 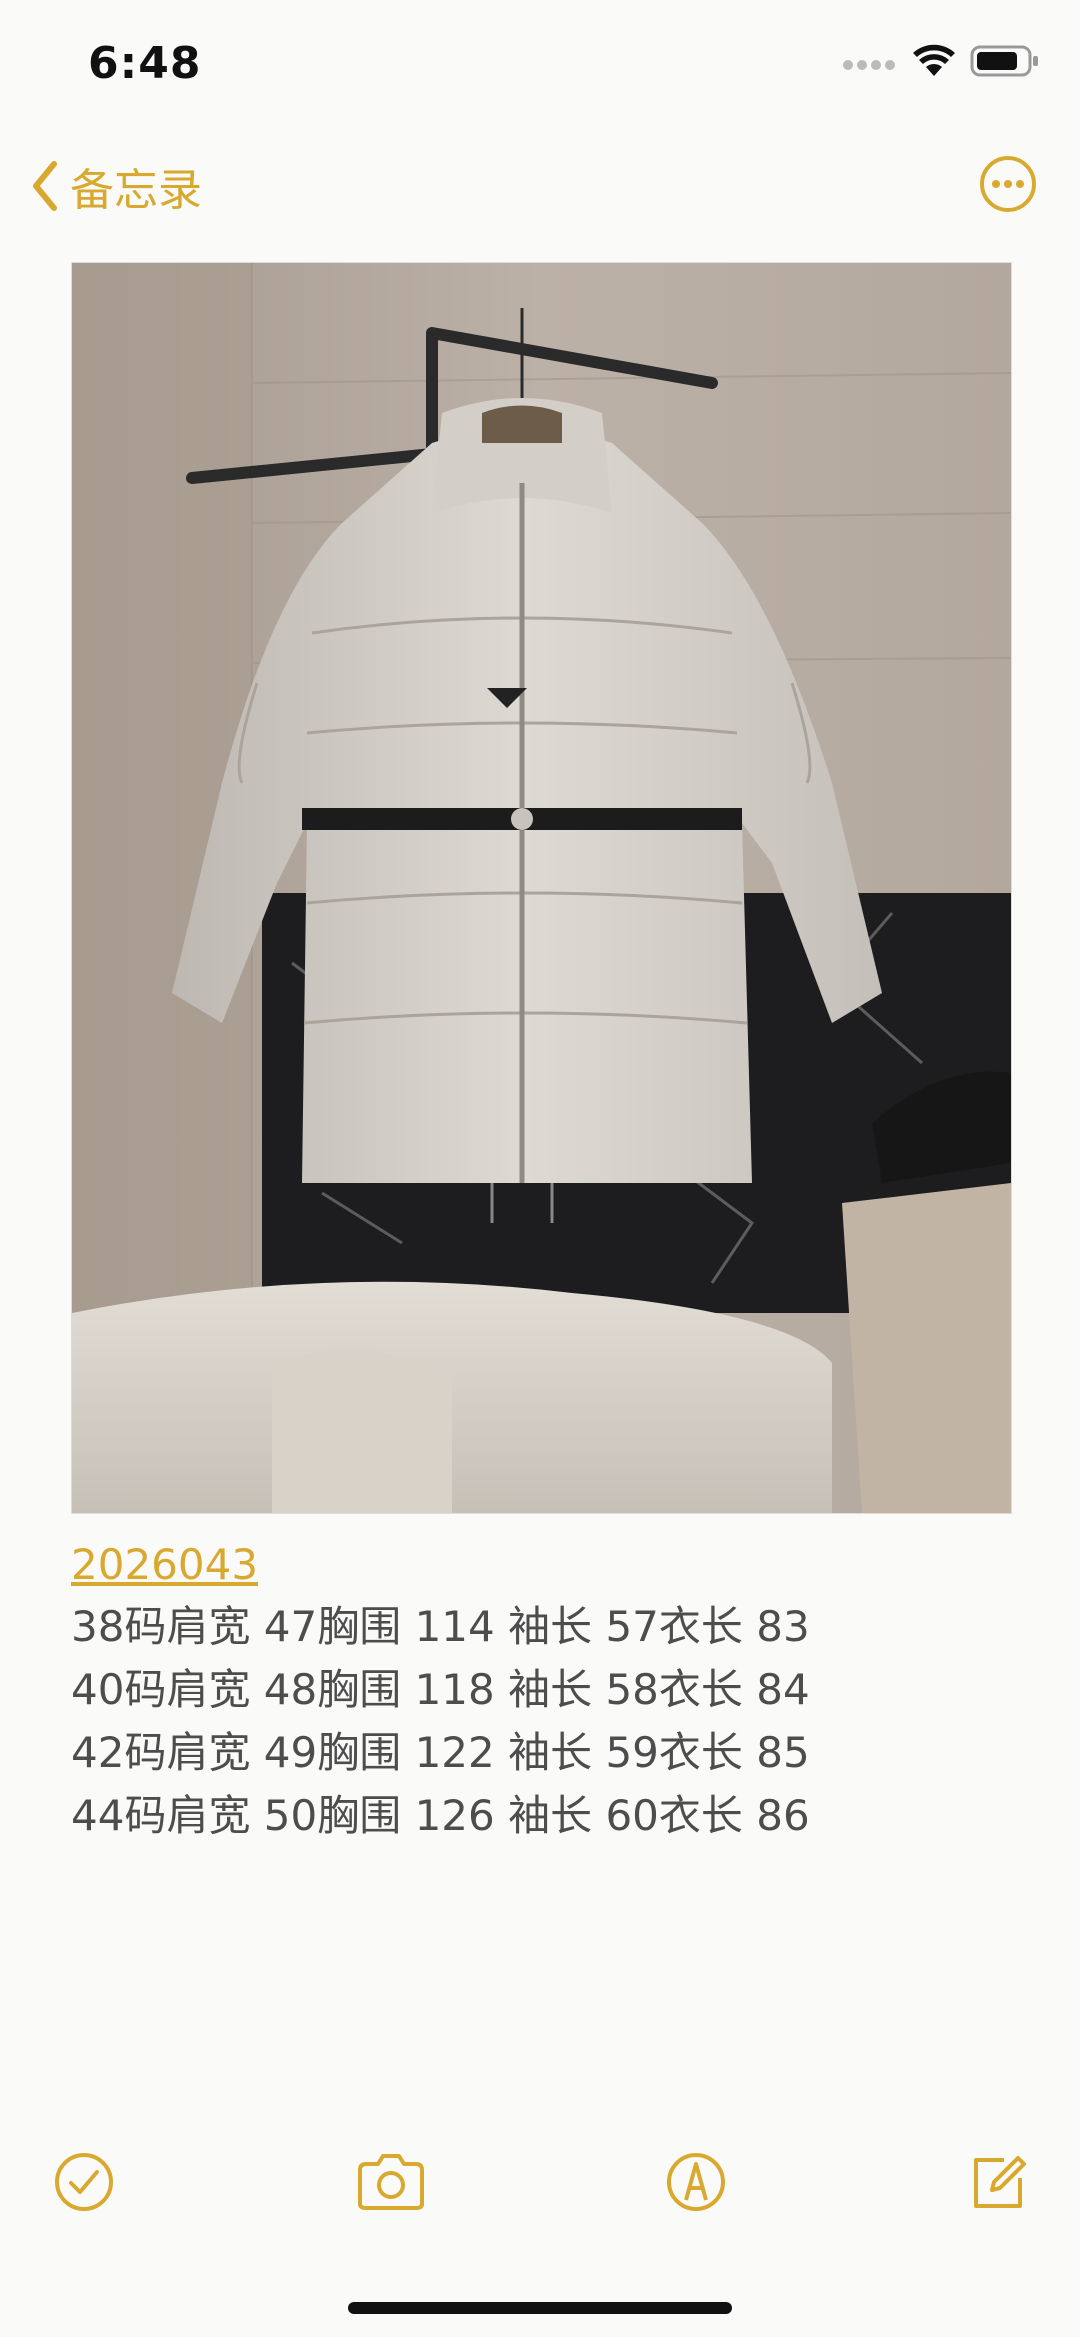 What do you see at coordinates (440, 1815) in the screenshot?
I see `size-line-44: 44码肩宽 50胸围 126 袖长 60衣长 86` at bounding box center [440, 1815].